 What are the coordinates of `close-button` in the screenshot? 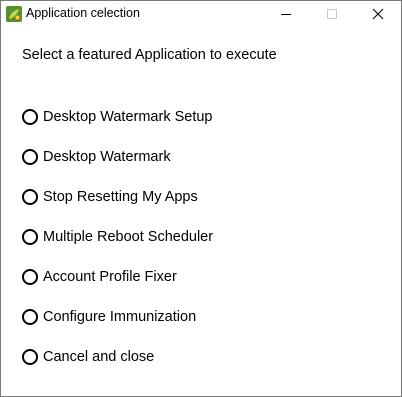 It's located at (378, 14).